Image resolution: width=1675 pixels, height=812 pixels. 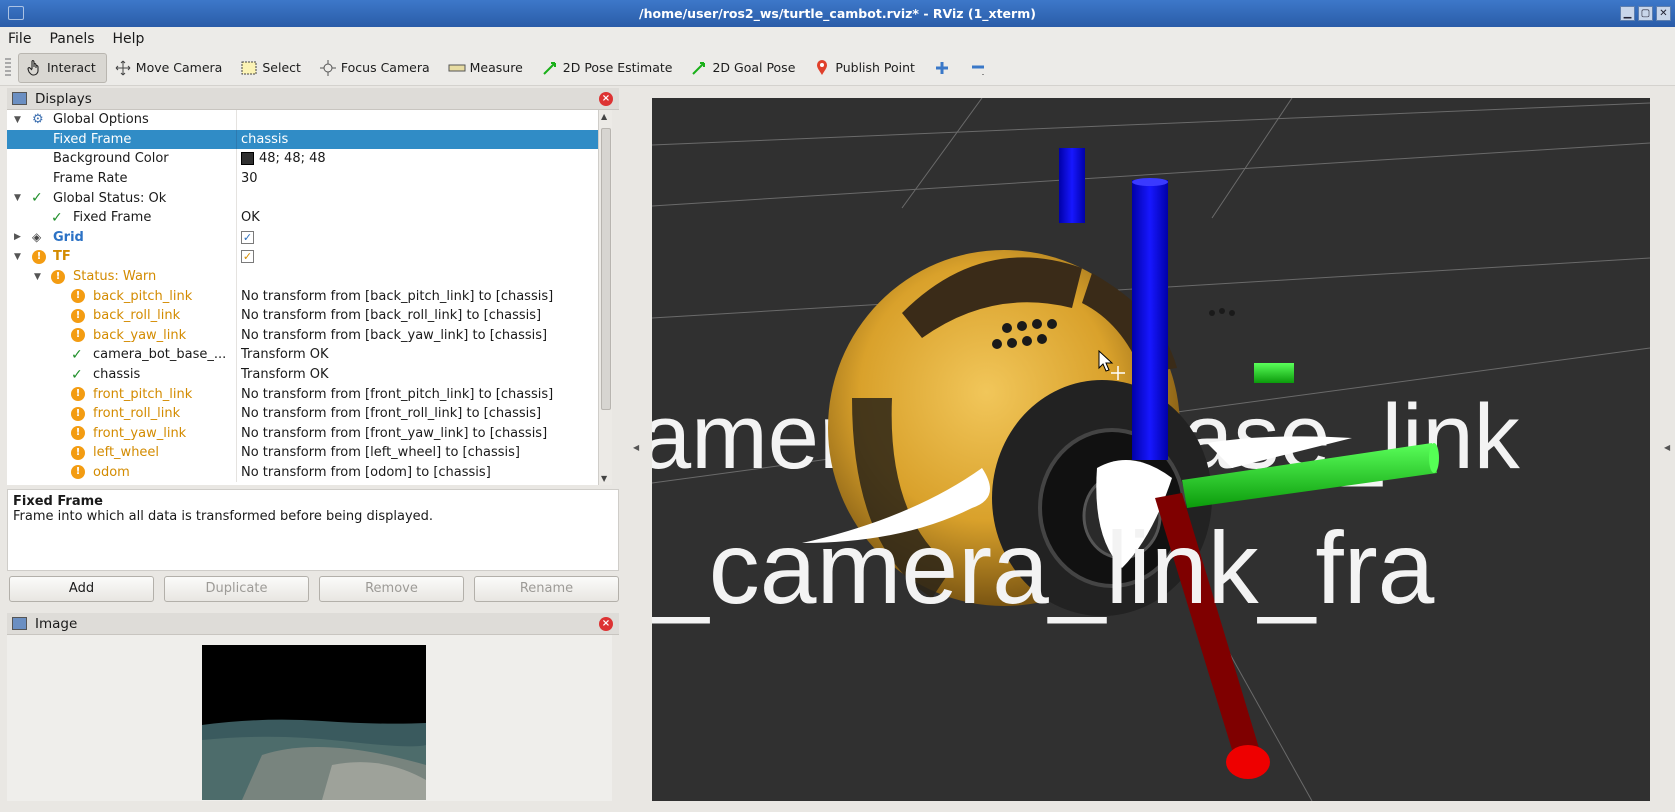 I want to click on tree-row-background-color: Background Color 48; 48; 48, so click(x=305, y=159).